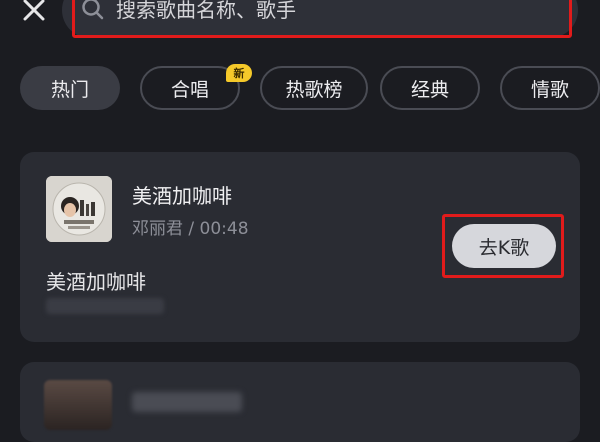 The width and height of the screenshot is (600, 442). I want to click on tab-label: 热歌榜, so click(314, 89).